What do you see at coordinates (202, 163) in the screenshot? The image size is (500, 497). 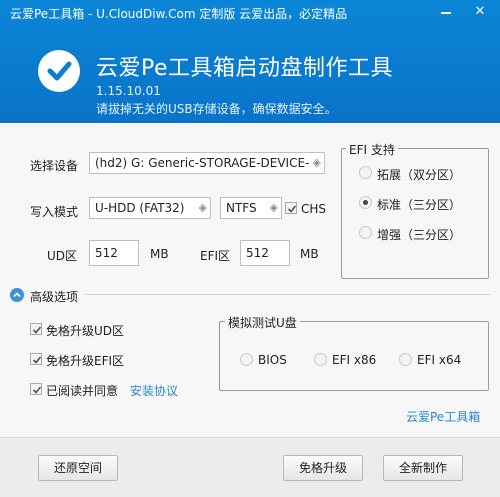 I see `device-value: (hd2) G: Generic-STORAGE-DEVICE-` at bounding box center [202, 163].